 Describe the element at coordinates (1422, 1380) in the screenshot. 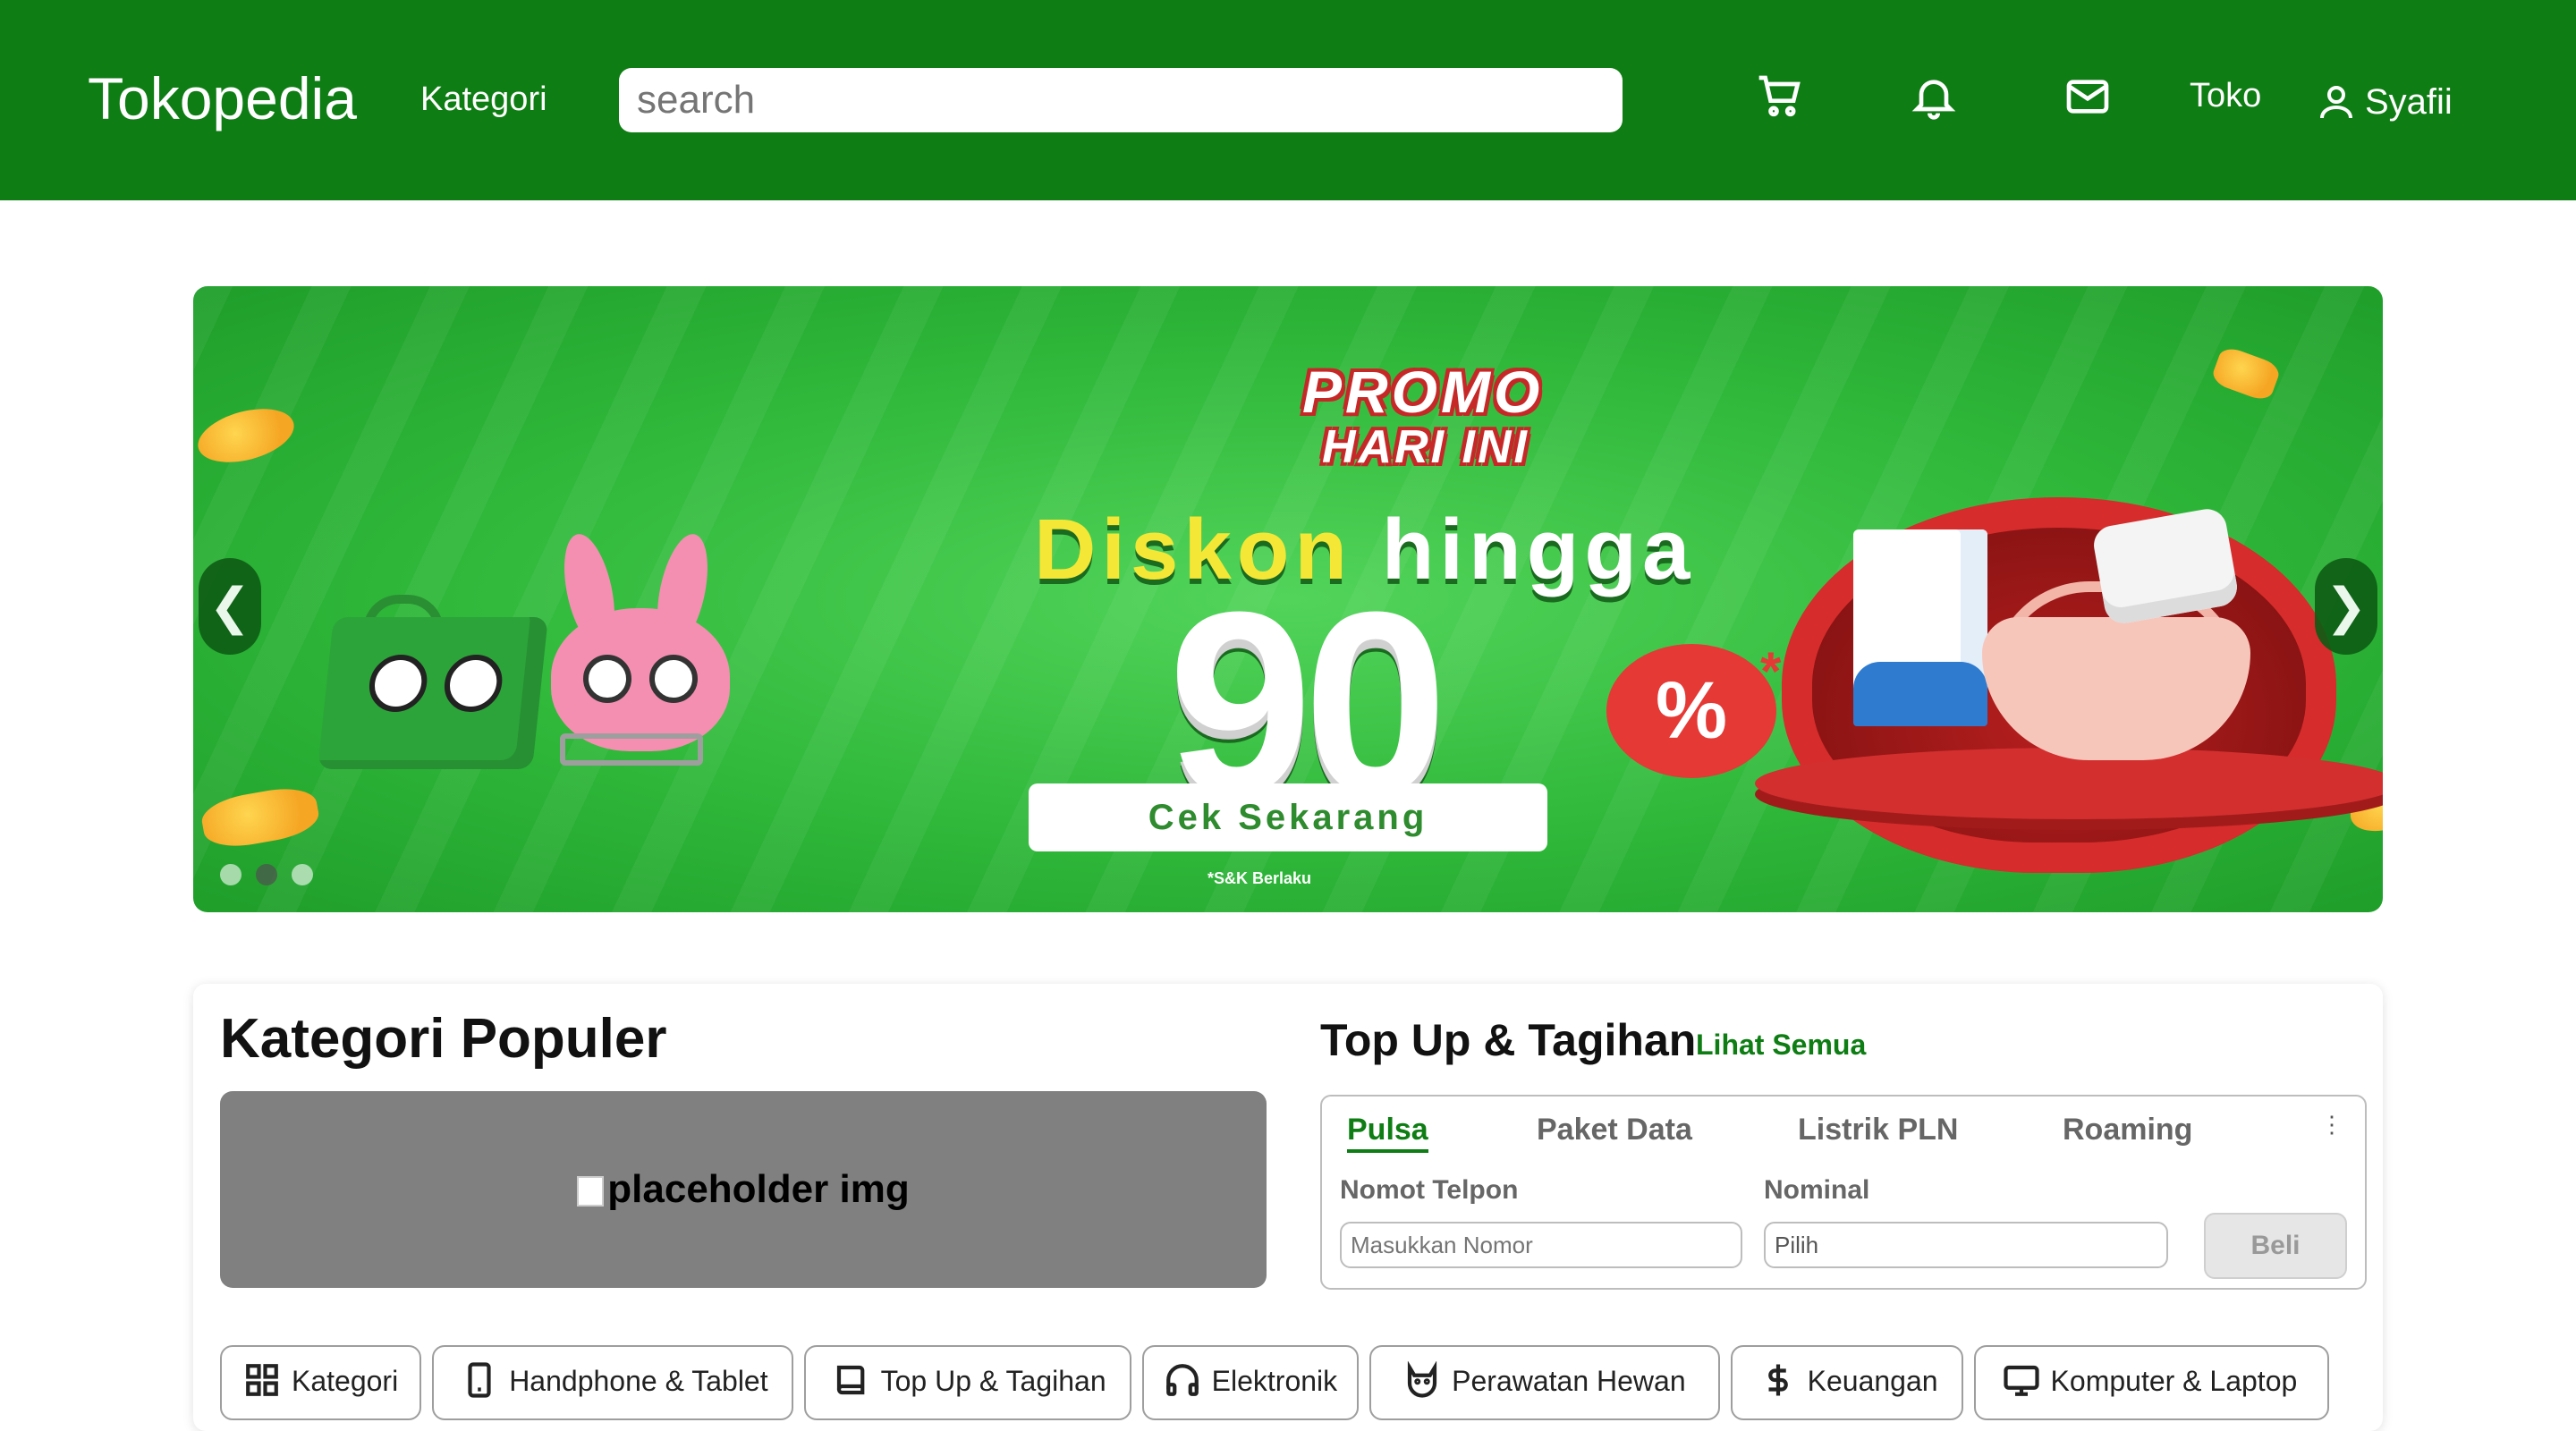

I see `cat-icon` at that location.